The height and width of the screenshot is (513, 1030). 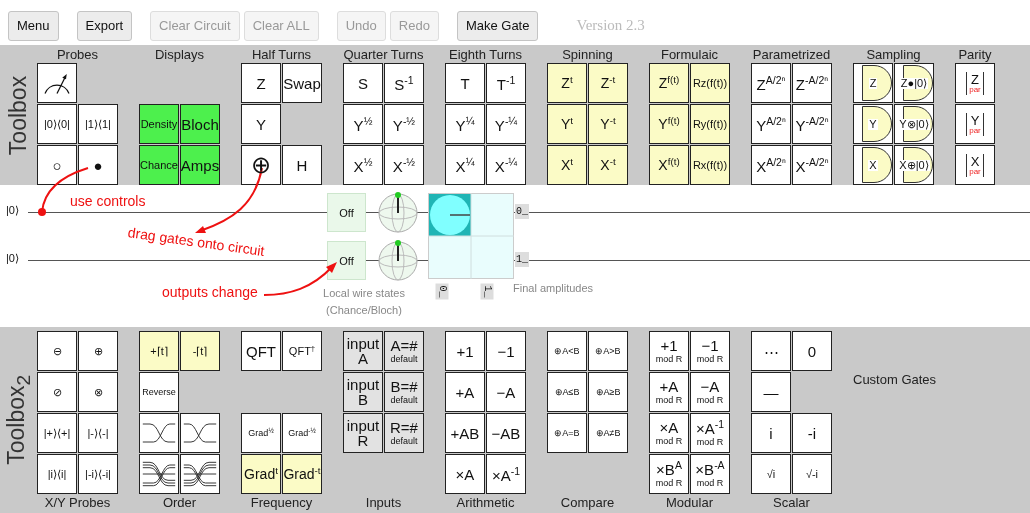 What do you see at coordinates (771, 124) in the screenshot?
I see `gate-tile: Y$^{A/2ⁿ}$` at bounding box center [771, 124].